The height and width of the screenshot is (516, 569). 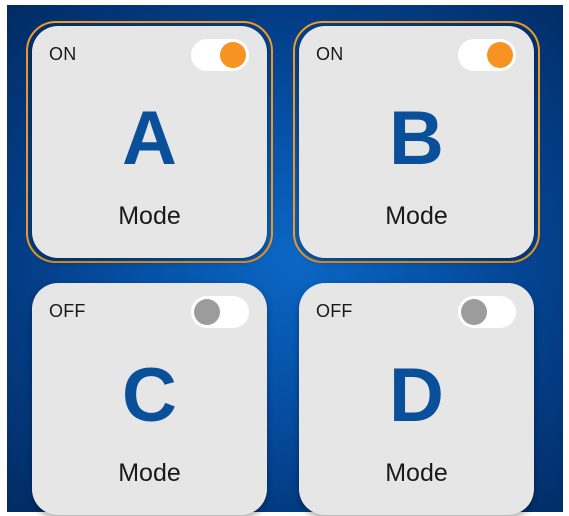 What do you see at coordinates (149, 395) in the screenshot?
I see `mode-letter: C` at bounding box center [149, 395].